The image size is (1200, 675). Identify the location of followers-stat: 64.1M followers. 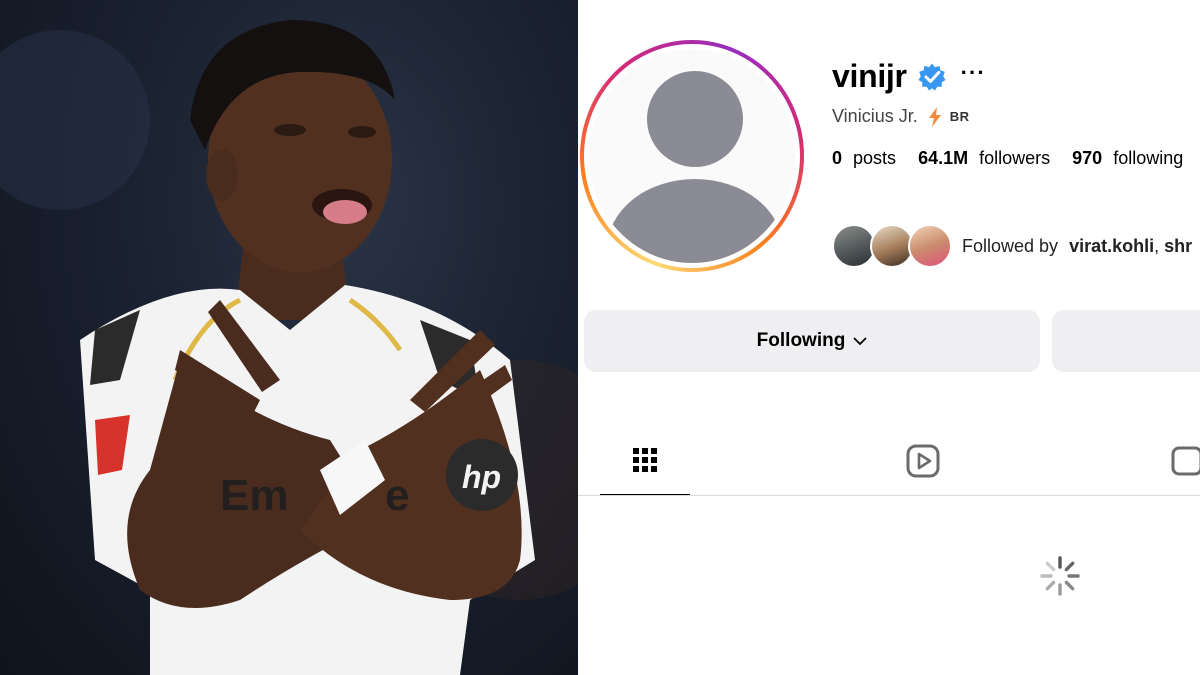
(984, 158).